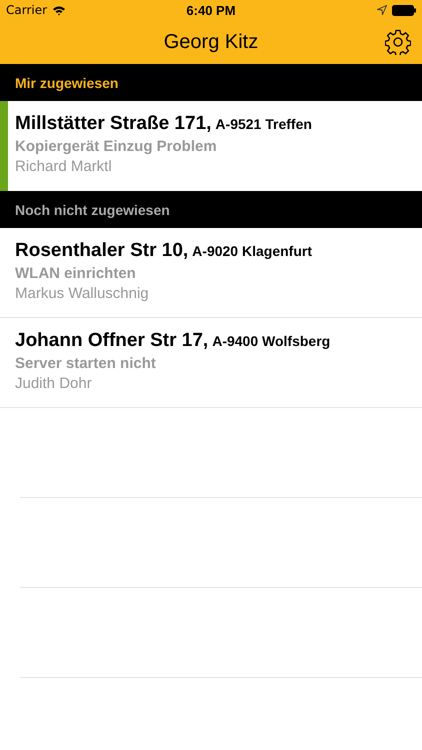 This screenshot has width=422, height=750. Describe the element at coordinates (398, 42) in the screenshot. I see `settings-button` at that location.